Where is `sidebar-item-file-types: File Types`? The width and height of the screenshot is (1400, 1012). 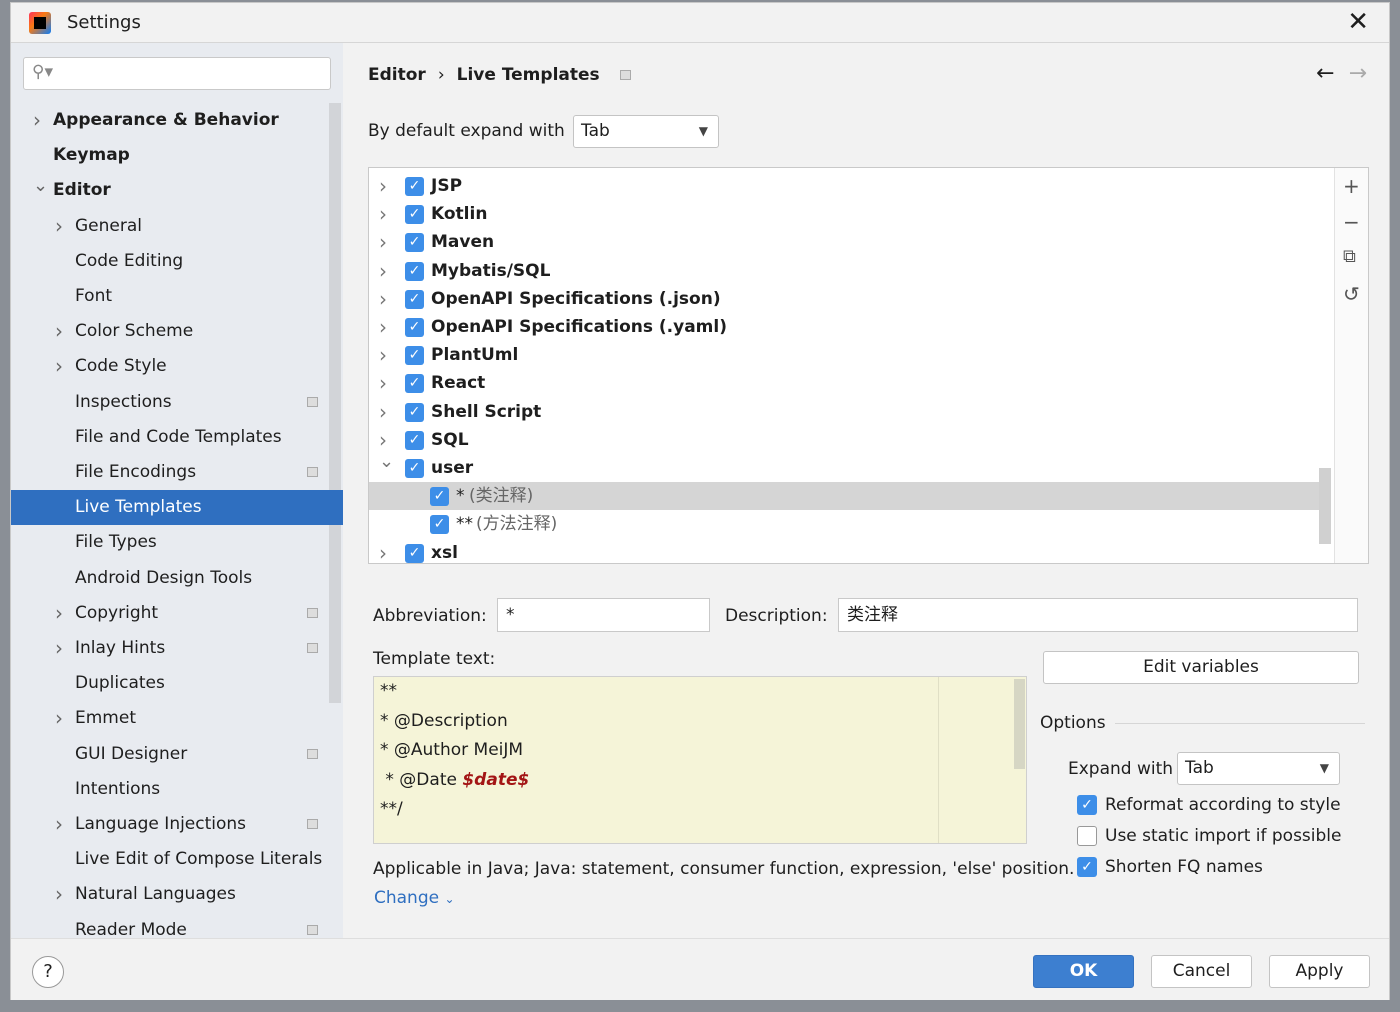 sidebar-item-file-types: File Types is located at coordinates (177, 542).